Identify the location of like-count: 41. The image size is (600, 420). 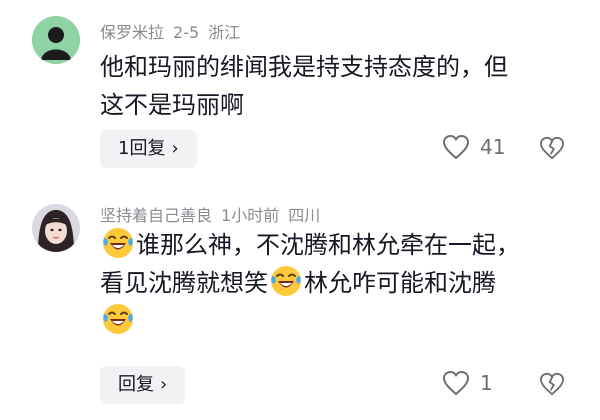
(493, 147).